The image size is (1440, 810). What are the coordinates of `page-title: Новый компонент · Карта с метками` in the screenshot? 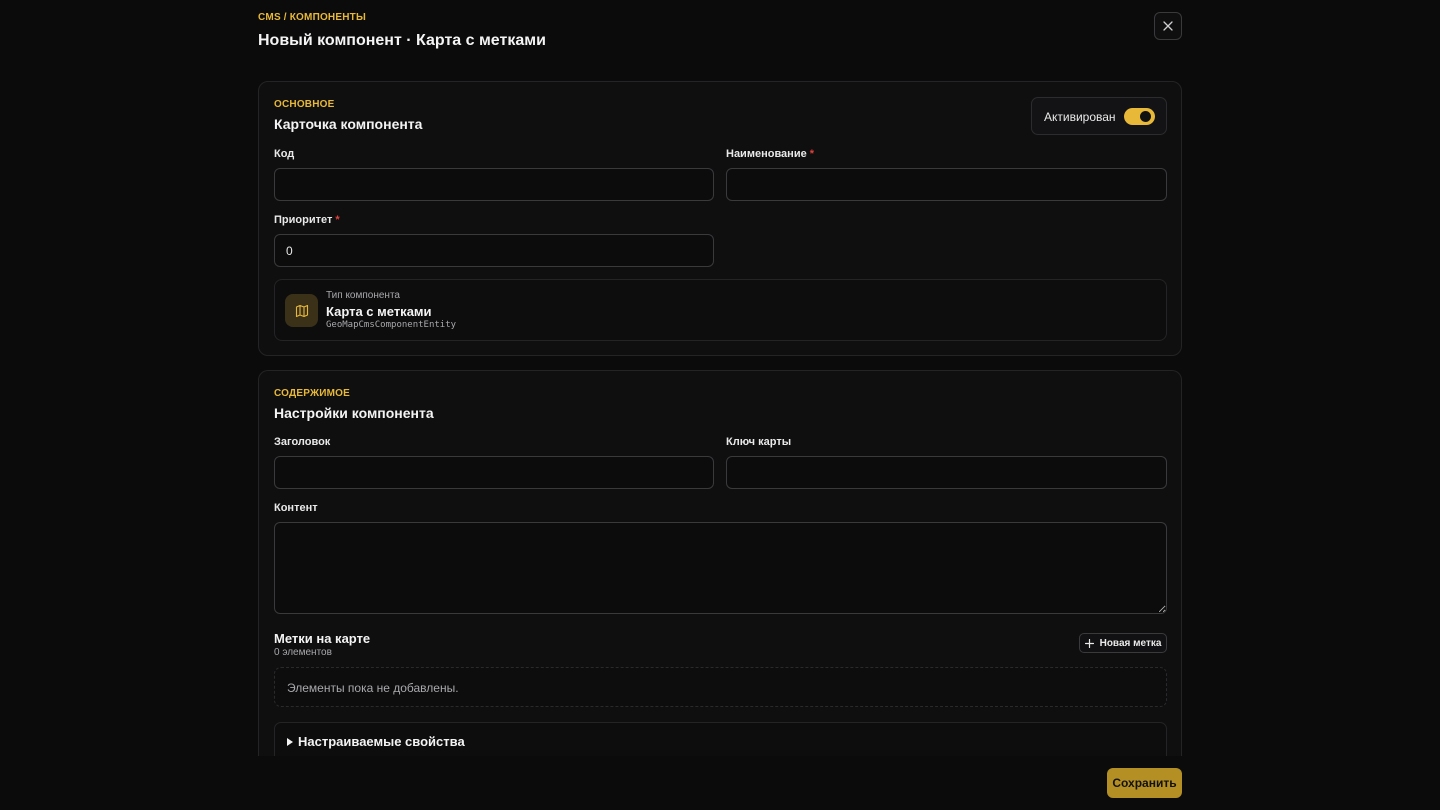 It's located at (402, 40).